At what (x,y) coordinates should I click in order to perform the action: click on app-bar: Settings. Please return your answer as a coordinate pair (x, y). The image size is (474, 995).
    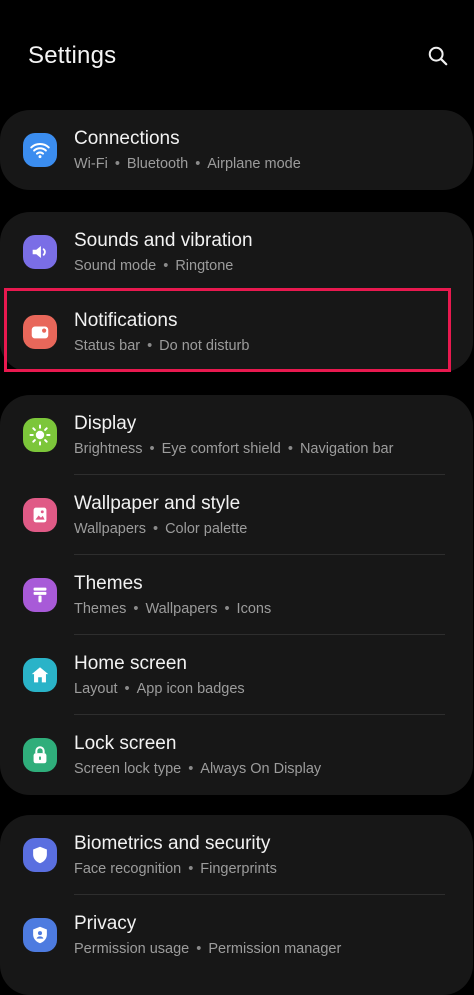
    Looking at the image, I should click on (237, 55).